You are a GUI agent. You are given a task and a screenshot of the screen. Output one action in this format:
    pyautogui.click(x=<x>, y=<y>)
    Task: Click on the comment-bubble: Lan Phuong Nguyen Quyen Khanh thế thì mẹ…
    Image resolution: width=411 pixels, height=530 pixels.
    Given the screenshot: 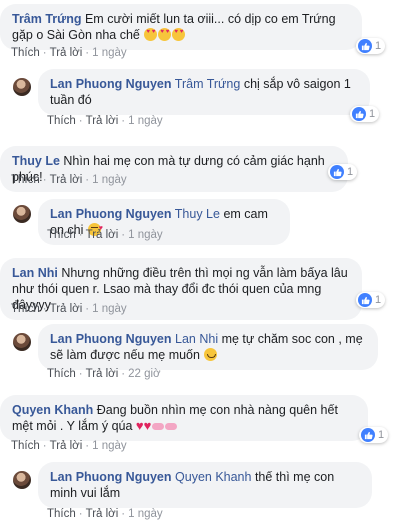 What is the action you would take?
    pyautogui.click(x=205, y=485)
    